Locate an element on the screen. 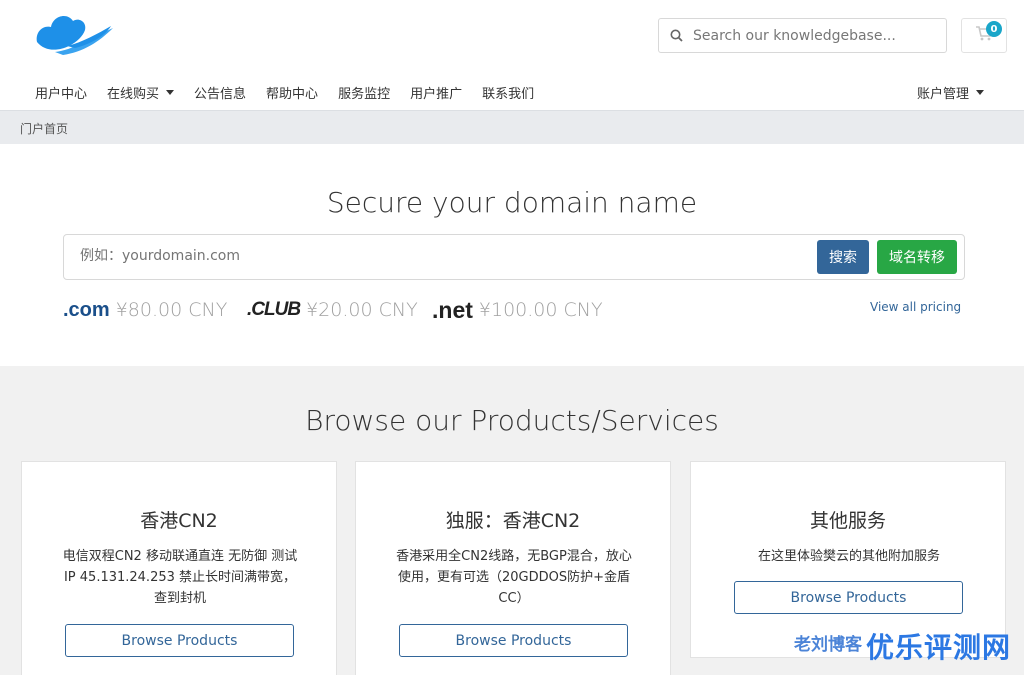 This screenshot has width=1024, height=675. product-card-description: 在这里体验樊云的其他附加服务 is located at coordinates (848, 556).